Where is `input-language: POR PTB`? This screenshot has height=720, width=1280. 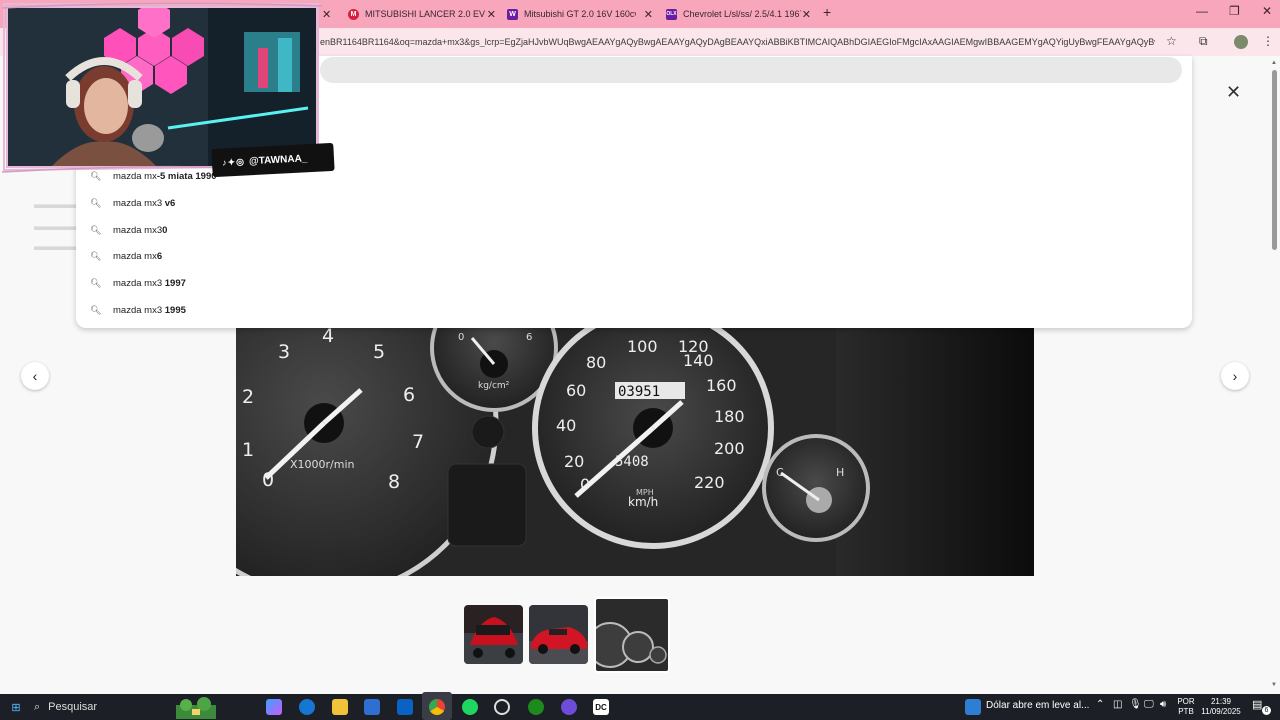 input-language: POR PTB is located at coordinates (1186, 707).